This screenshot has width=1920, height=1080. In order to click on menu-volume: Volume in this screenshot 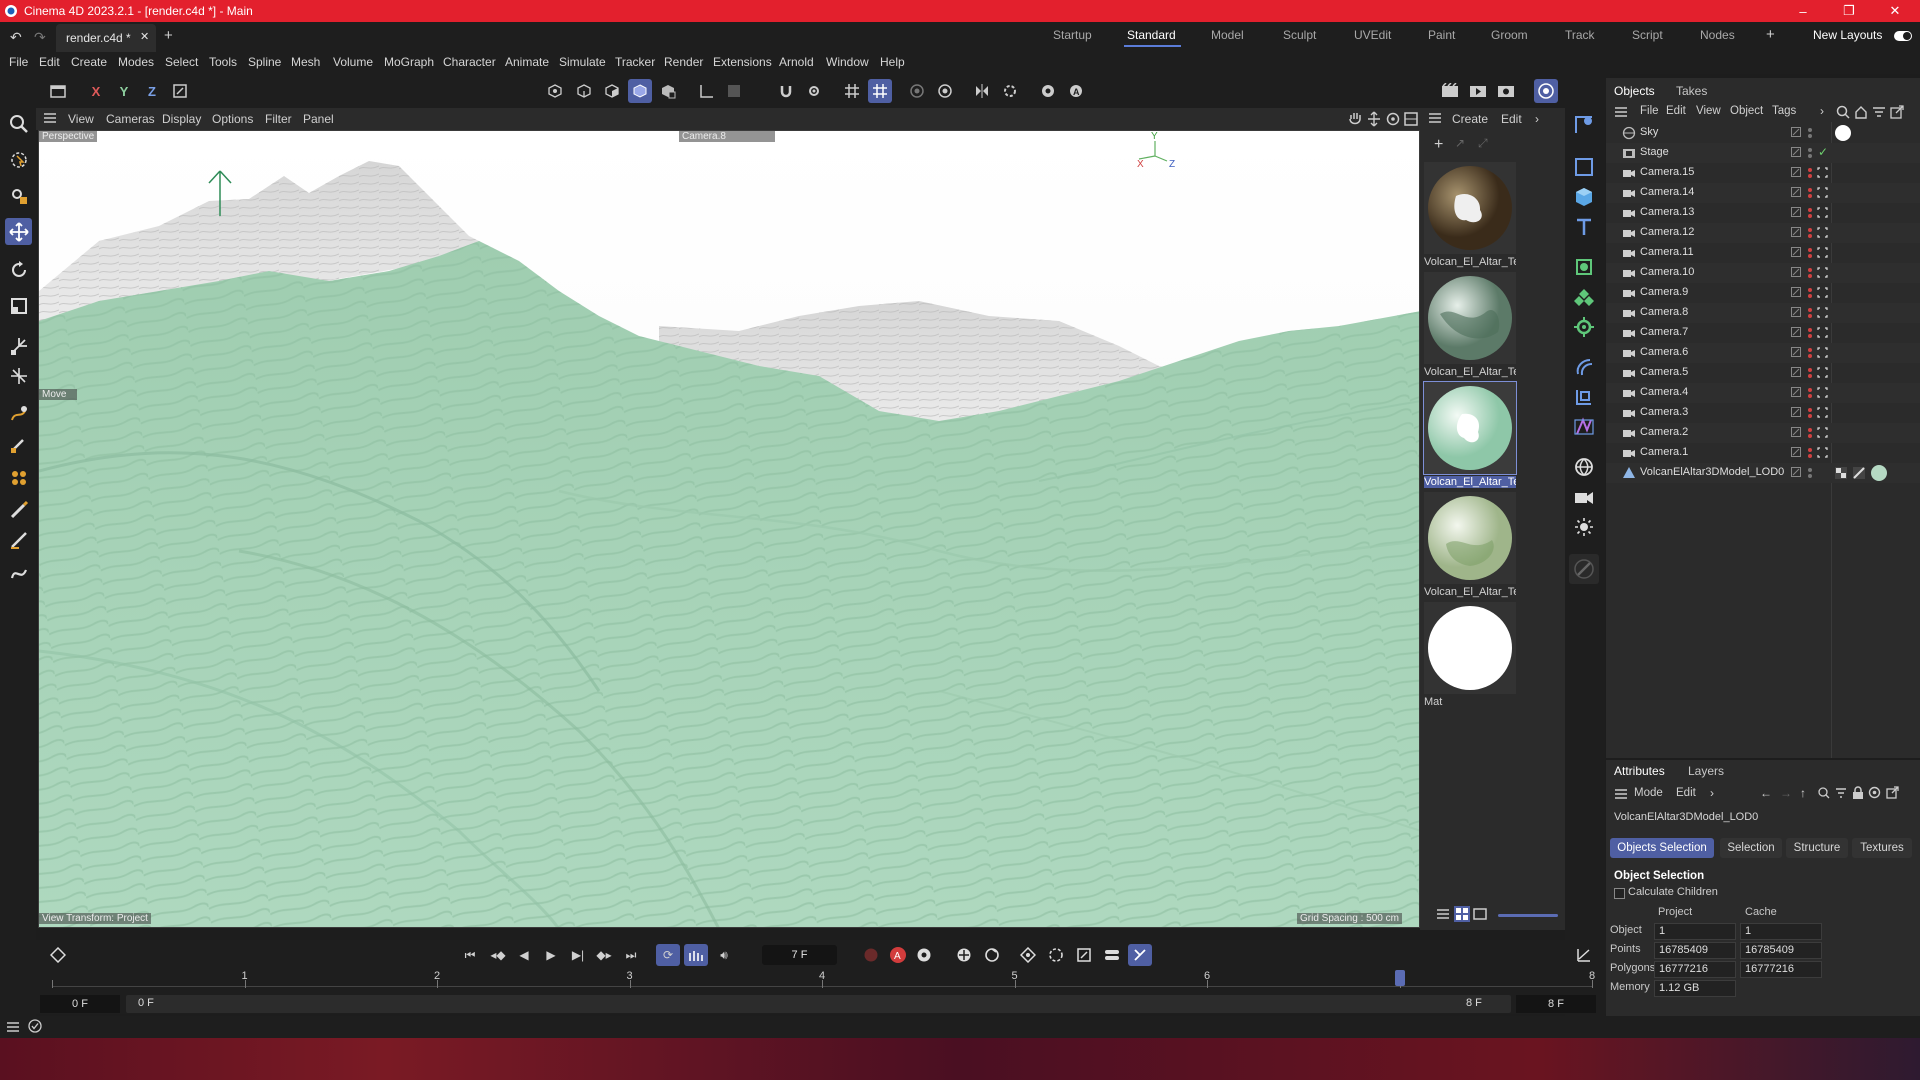, I will do `click(353, 62)`.